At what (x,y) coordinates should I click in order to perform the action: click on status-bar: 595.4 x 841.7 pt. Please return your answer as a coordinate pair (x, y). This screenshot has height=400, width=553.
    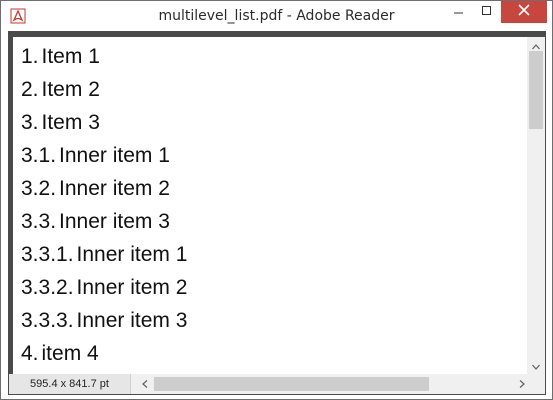
    Looking at the image, I should click on (277, 384).